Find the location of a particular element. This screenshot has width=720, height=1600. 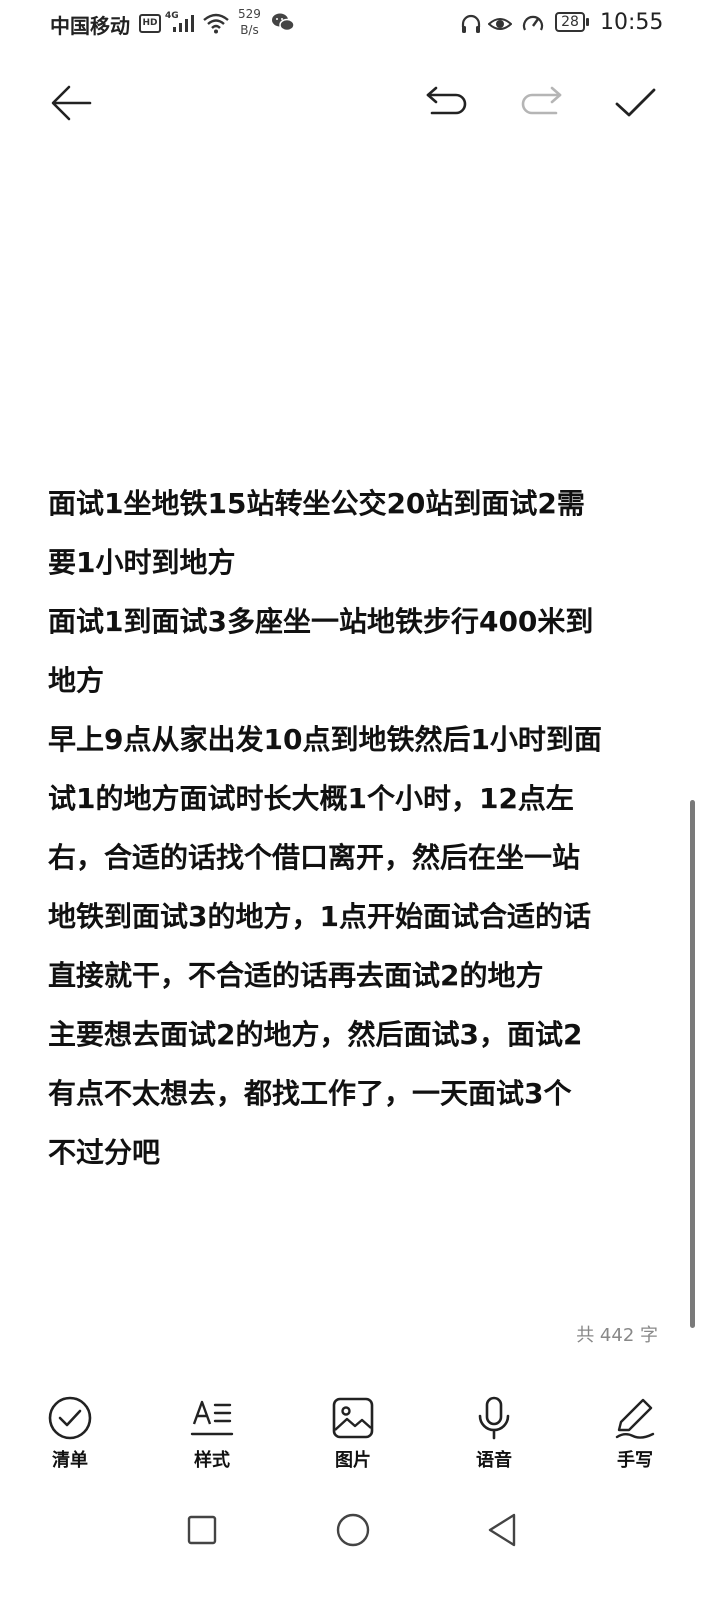

note-line: 不过分吧 is located at coordinates (104, 1152).